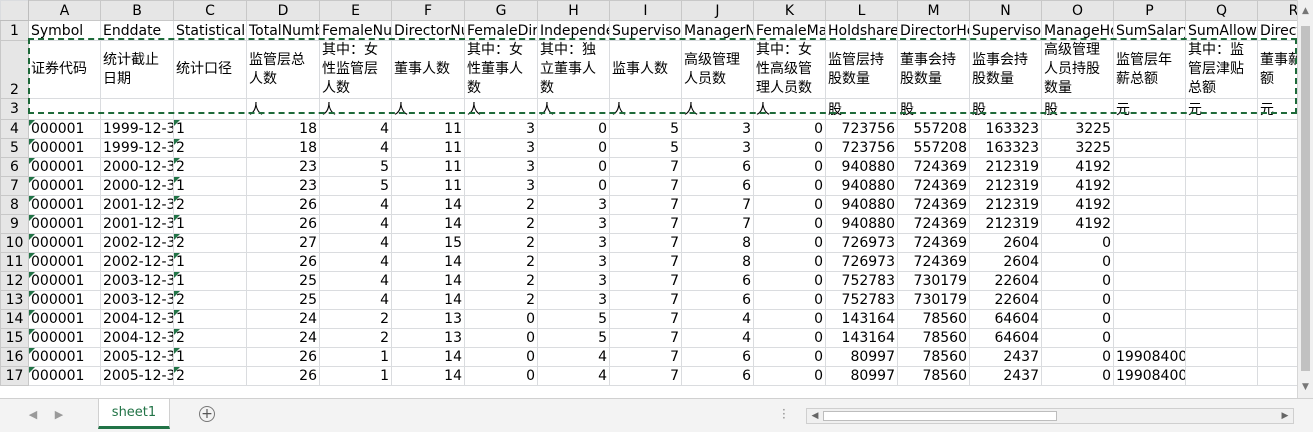 This screenshot has height=432, width=1313. What do you see at coordinates (501, 69) in the screenshot?
I see `field-name-cell: 其中：女性董事人数` at bounding box center [501, 69].